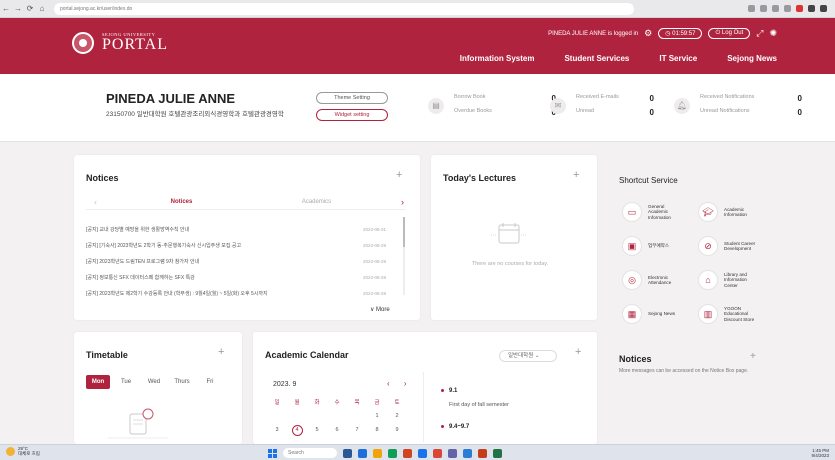 The image size is (835, 460). I want to click on lectures-empty-text: There are no courses for today., so click(510, 264).